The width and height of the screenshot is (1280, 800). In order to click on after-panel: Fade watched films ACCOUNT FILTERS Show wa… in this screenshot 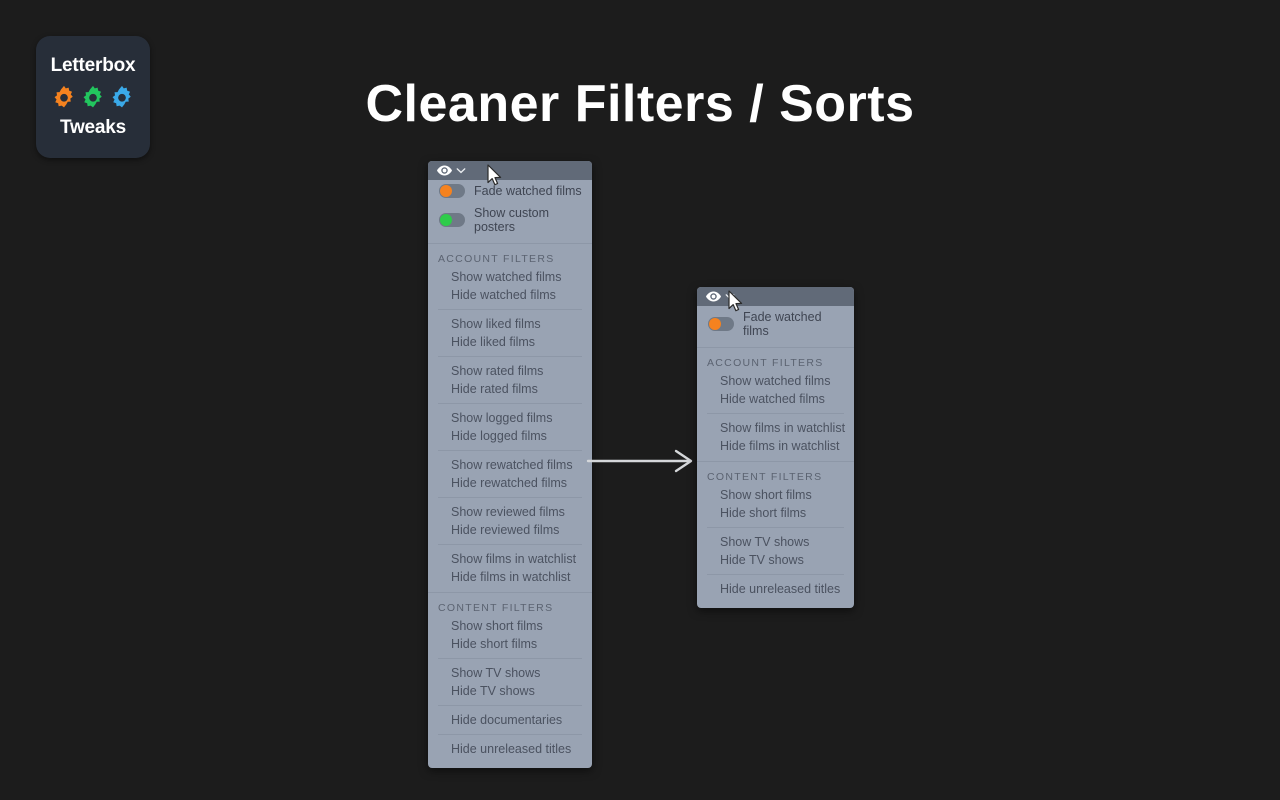, I will do `click(775, 447)`.